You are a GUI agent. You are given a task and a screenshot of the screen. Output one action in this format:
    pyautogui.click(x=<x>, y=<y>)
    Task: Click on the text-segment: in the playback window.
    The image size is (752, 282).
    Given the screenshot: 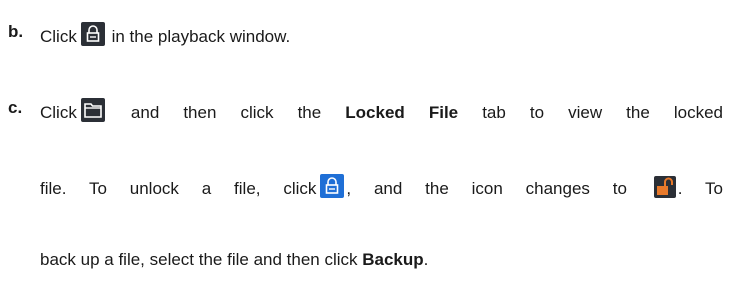 What is the action you would take?
    pyautogui.click(x=201, y=36)
    